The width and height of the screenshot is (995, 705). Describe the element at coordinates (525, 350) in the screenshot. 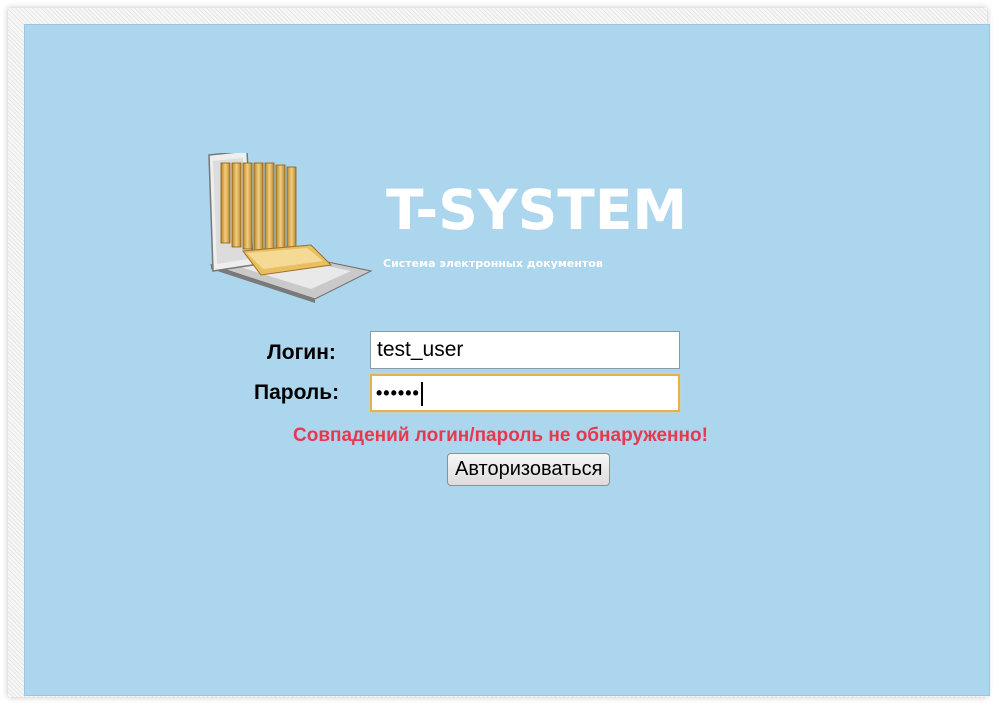

I see `login-input` at that location.